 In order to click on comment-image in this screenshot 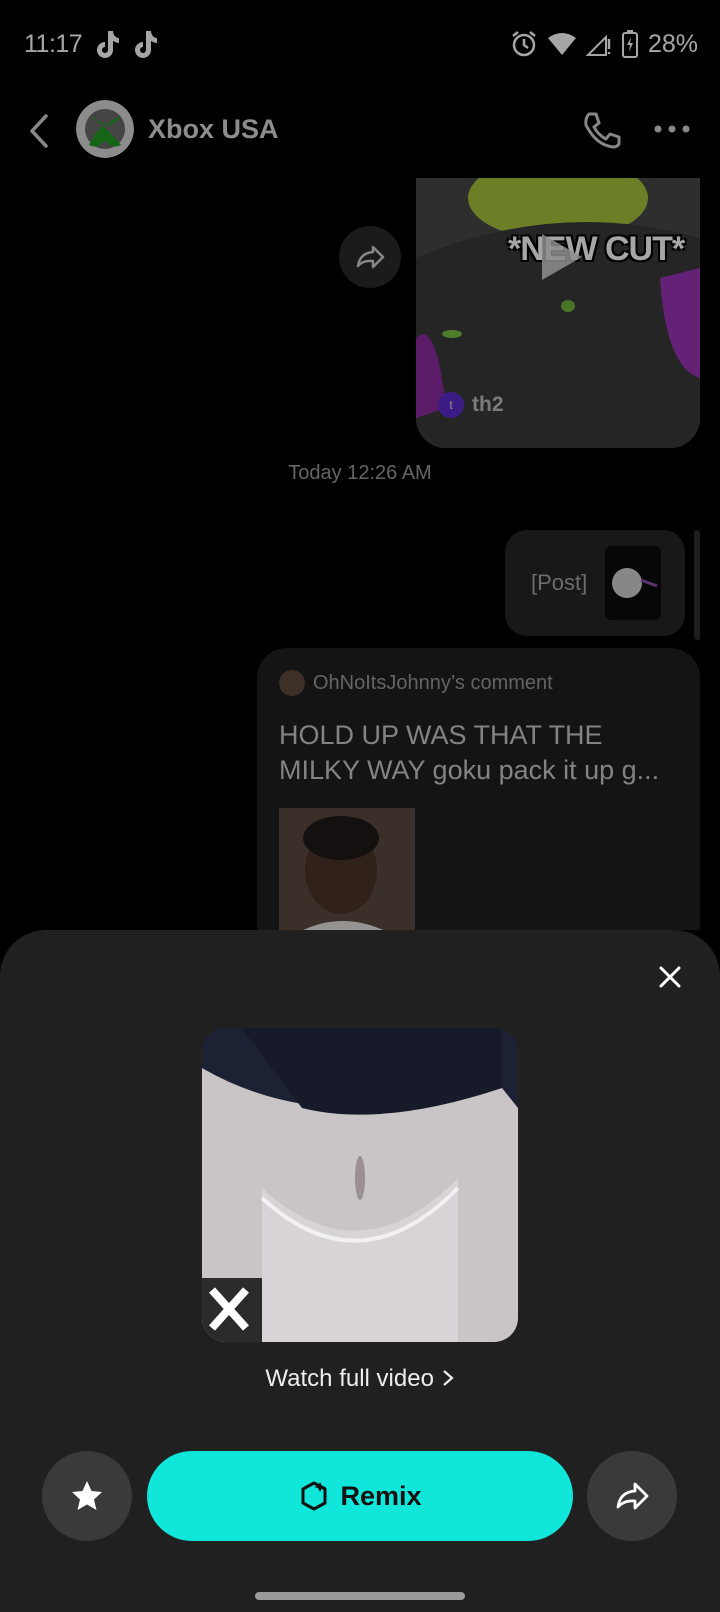, I will do `click(347, 869)`.